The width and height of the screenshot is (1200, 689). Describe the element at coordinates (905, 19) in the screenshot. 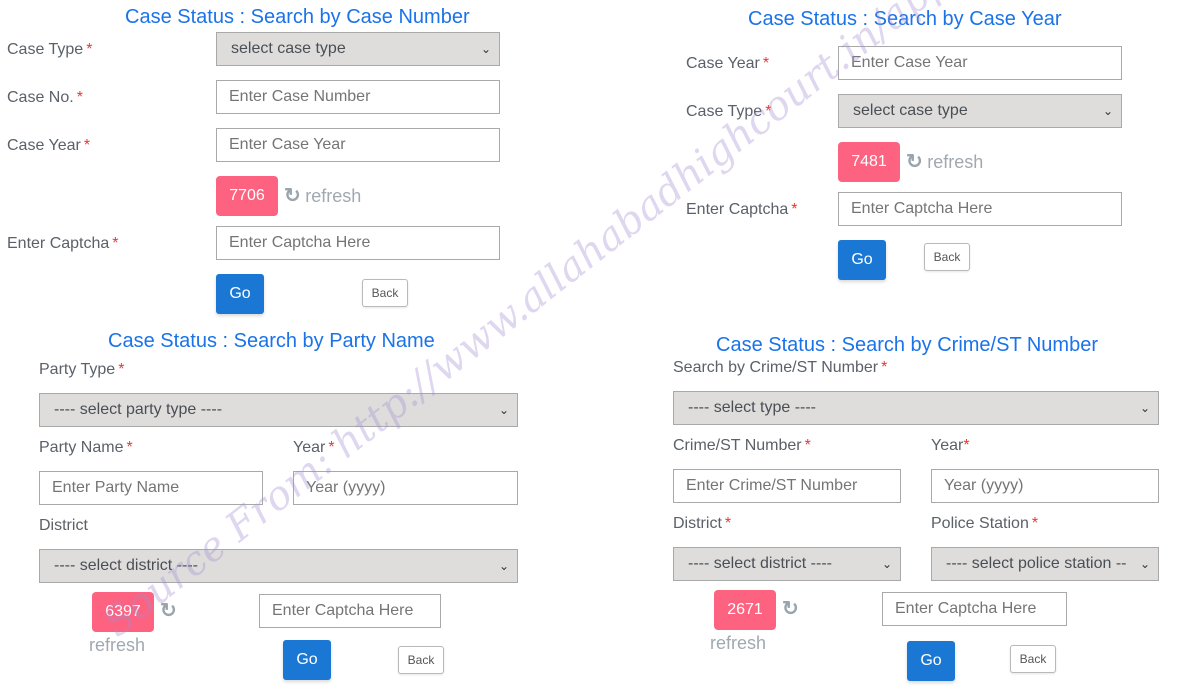

I see `panel-title: Case Status : Search by Case Year` at that location.